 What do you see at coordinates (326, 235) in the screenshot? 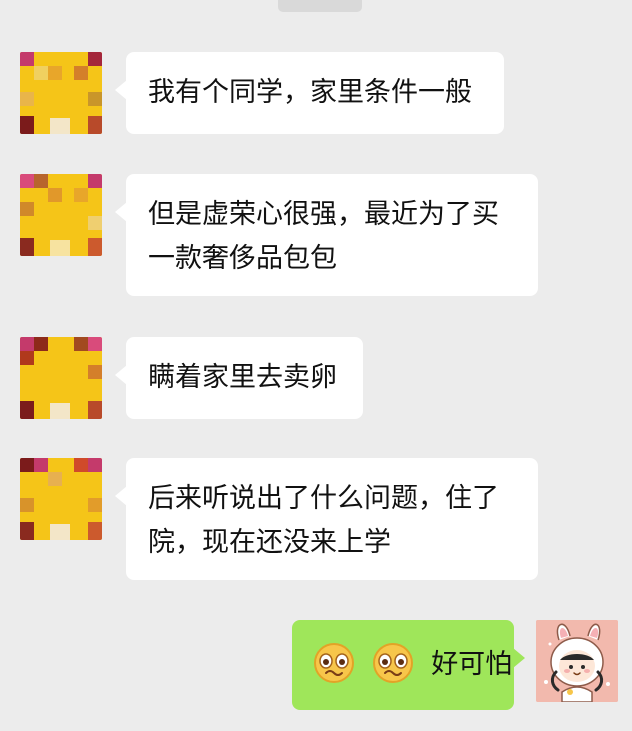
I see `message-bubble: 但是虚荣心很强，最近为了买 一款奢侈品包包` at bounding box center [326, 235].